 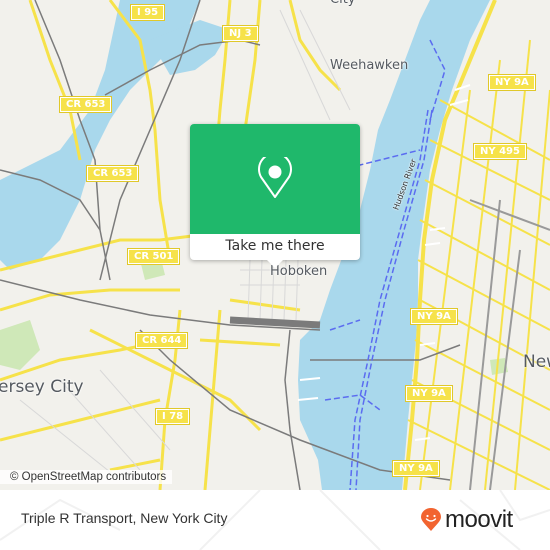 What do you see at coordinates (42, 387) in the screenshot?
I see `place-label-jersey-city: ersey City` at bounding box center [42, 387].